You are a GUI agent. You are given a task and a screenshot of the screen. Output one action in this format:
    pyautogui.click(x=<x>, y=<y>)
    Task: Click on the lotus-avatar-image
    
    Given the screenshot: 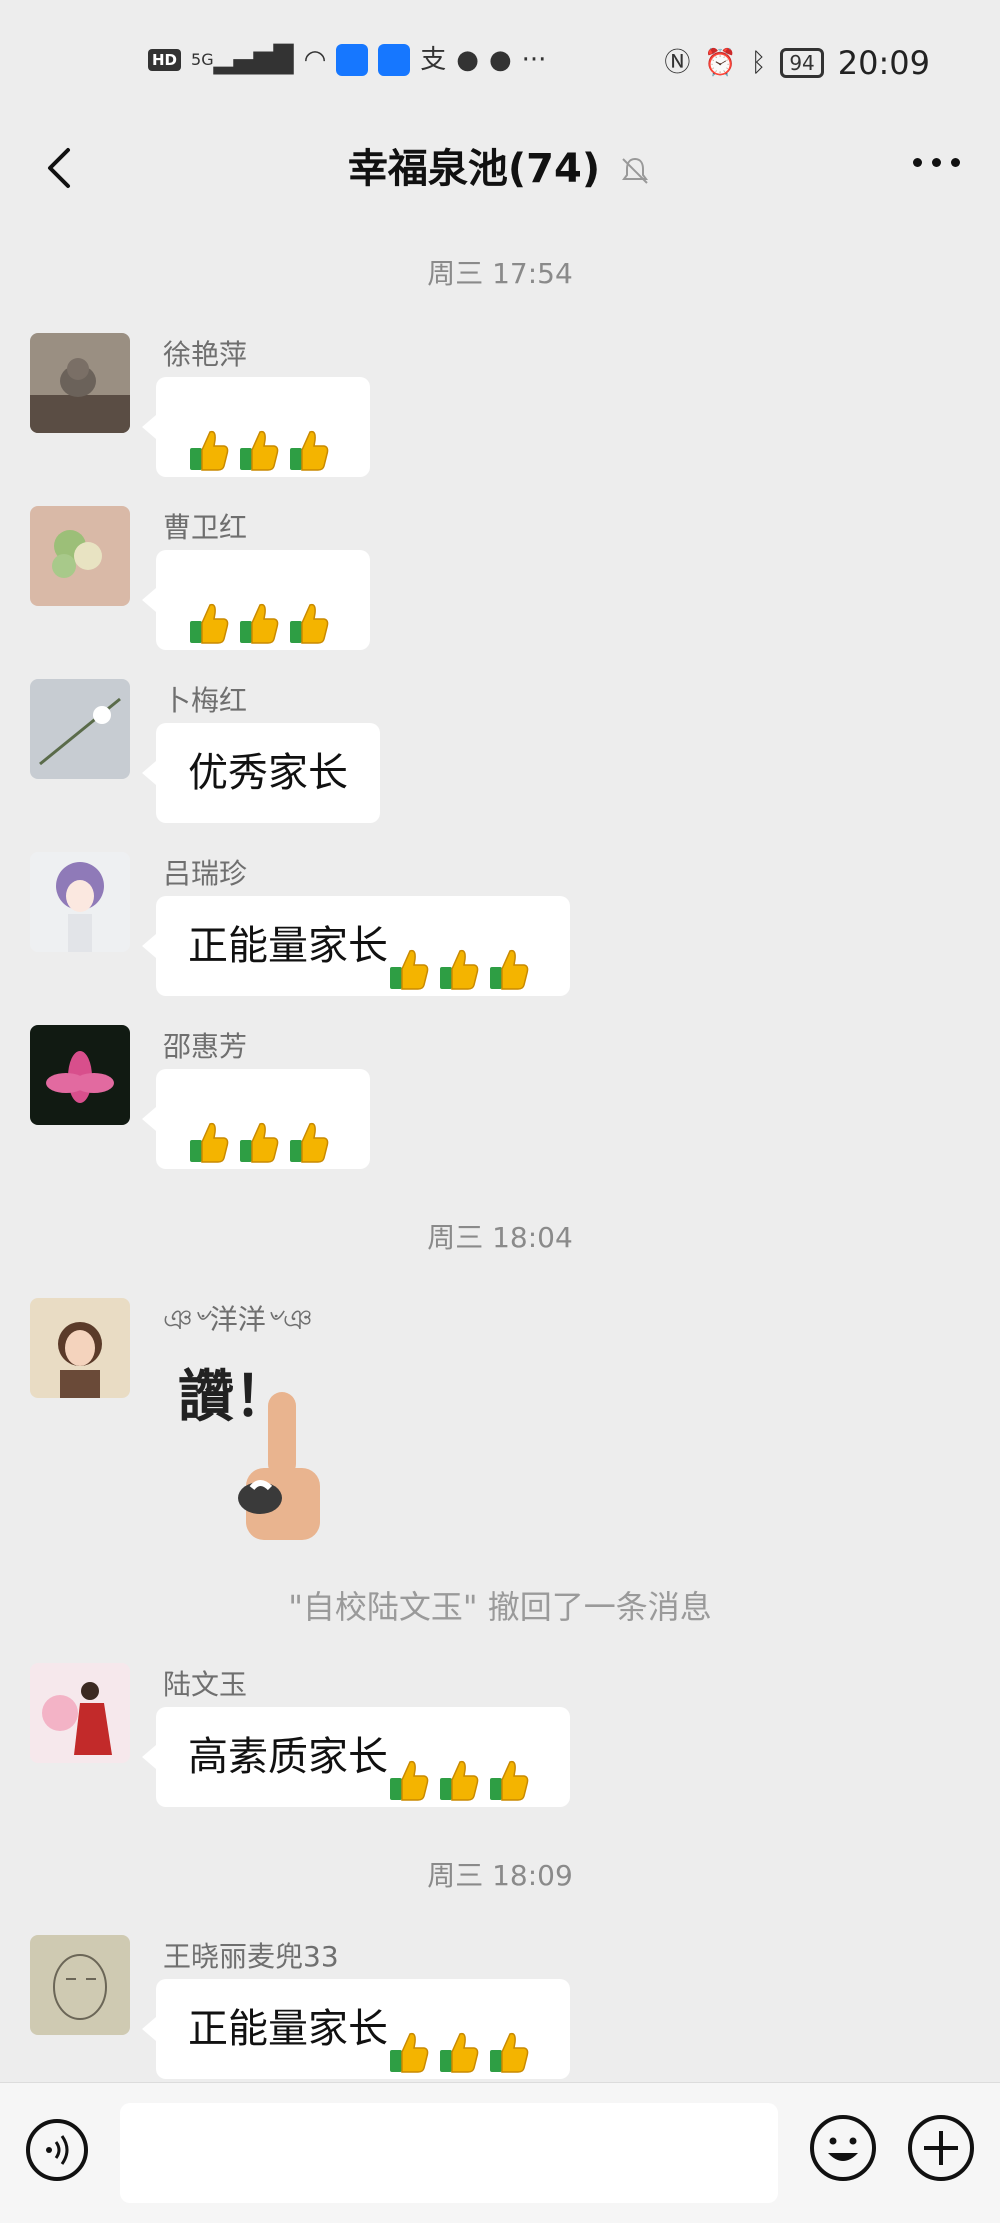 What is the action you would take?
    pyautogui.click(x=80, y=1075)
    